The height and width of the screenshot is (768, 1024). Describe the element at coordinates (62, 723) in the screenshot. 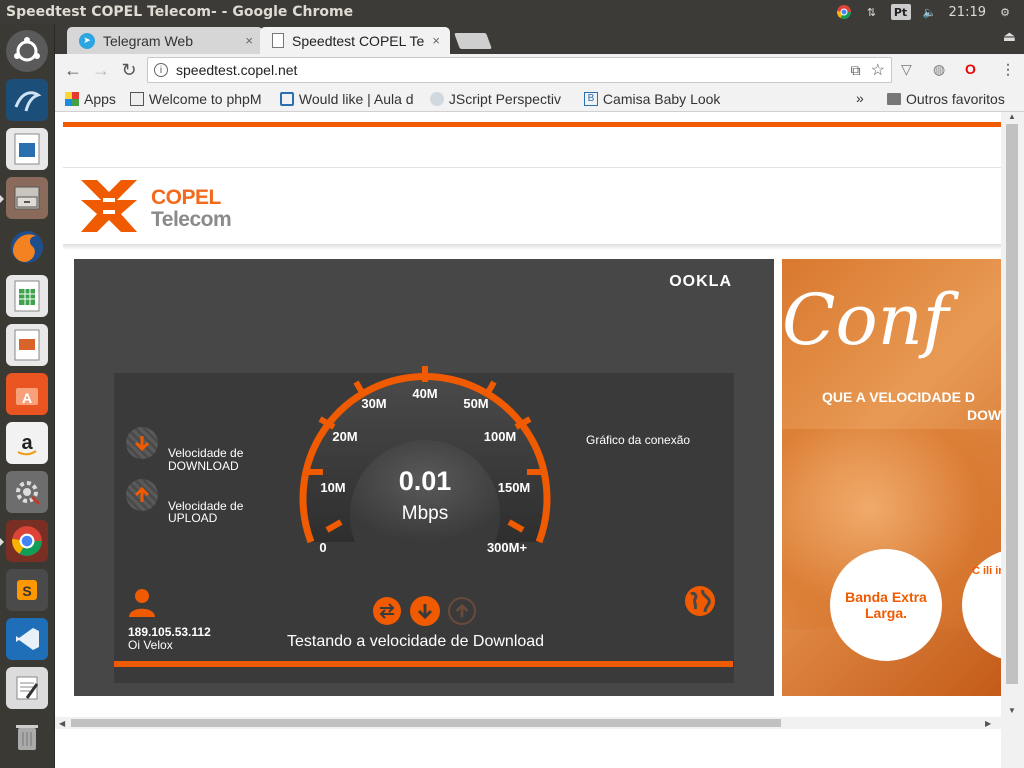

I see `scroll-left-icon: ◀` at that location.